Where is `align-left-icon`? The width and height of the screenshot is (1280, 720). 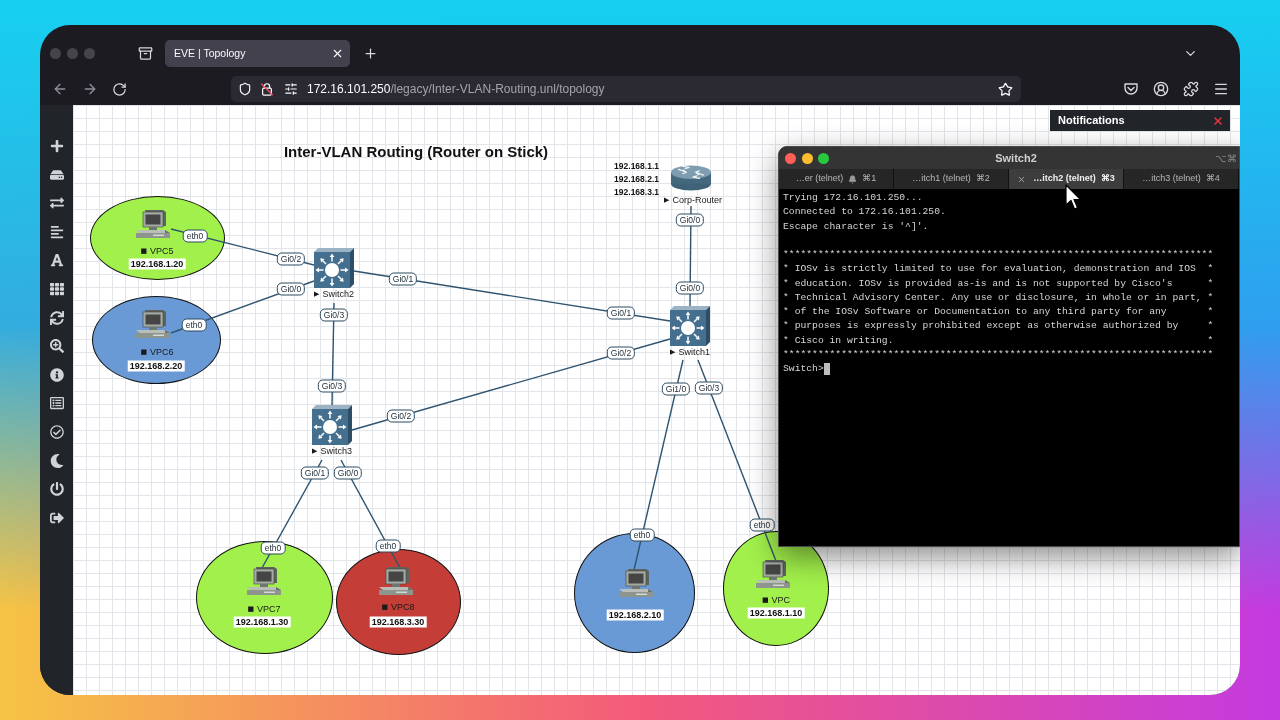
align-left-icon is located at coordinates (56, 231).